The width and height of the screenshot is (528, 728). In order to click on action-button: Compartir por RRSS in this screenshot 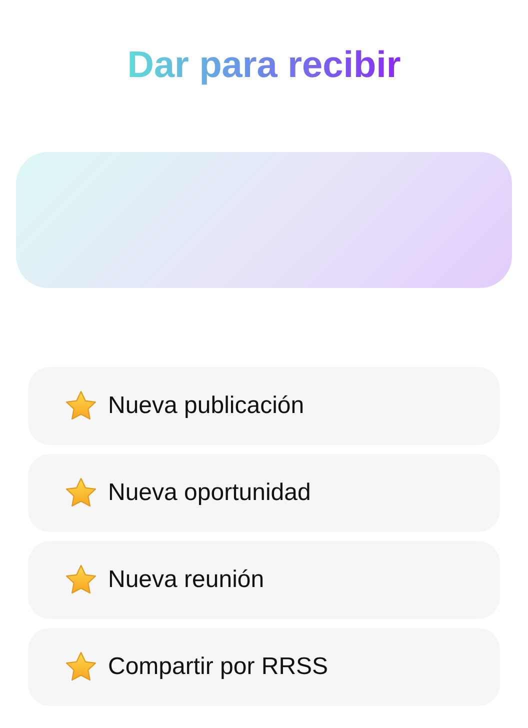, I will do `click(264, 667)`.